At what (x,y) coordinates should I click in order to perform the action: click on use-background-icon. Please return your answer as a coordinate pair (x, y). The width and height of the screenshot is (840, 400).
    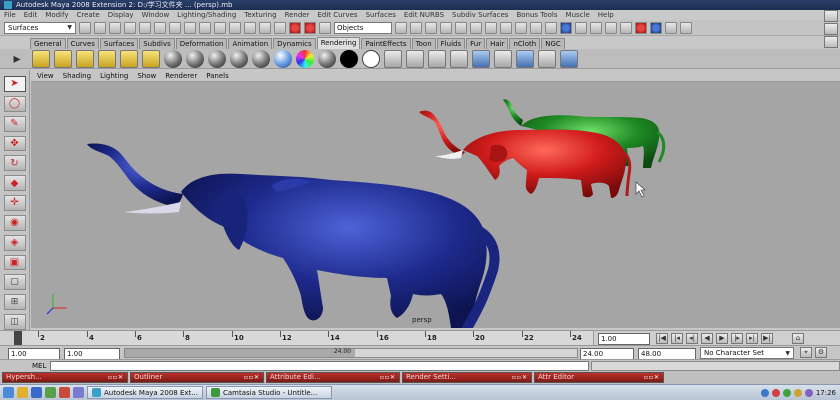
    Looking at the image, I should click on (371, 58).